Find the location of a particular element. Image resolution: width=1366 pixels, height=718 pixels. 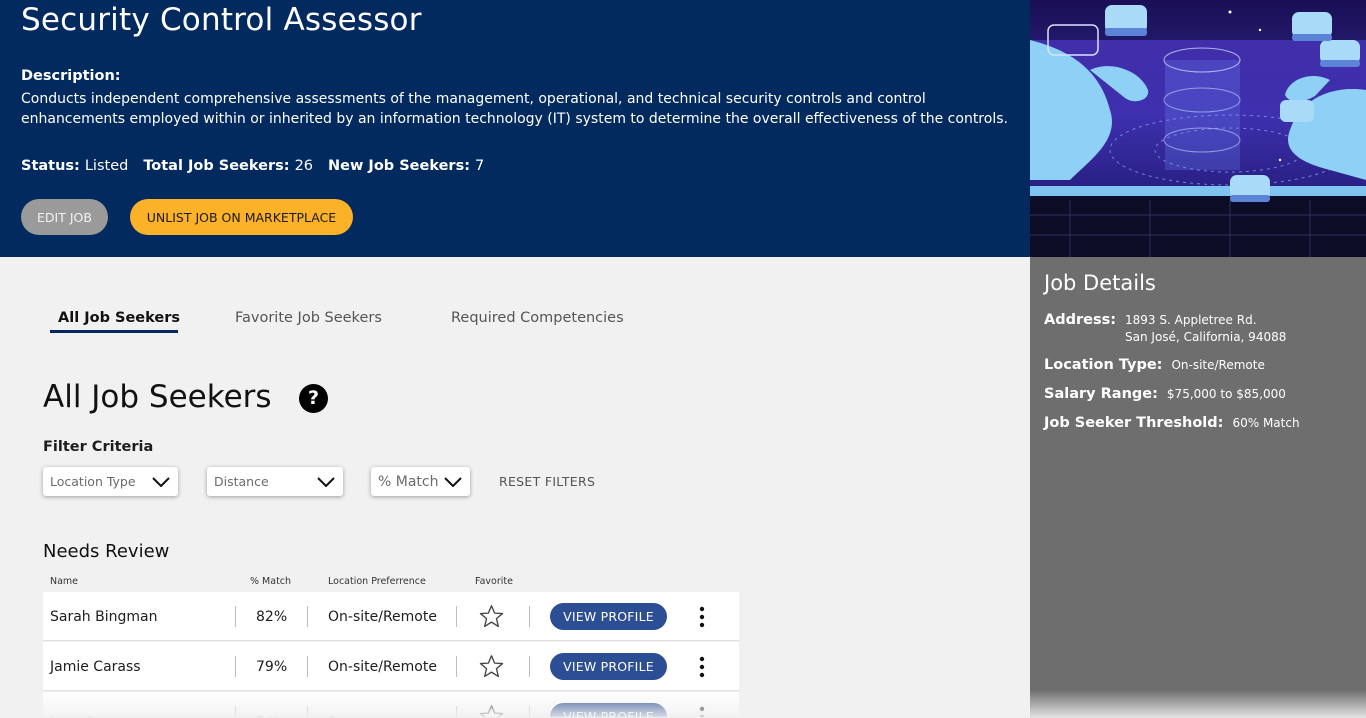

threshold-row: Job Seeker Threshold: 60% Match is located at coordinates (1172, 423).